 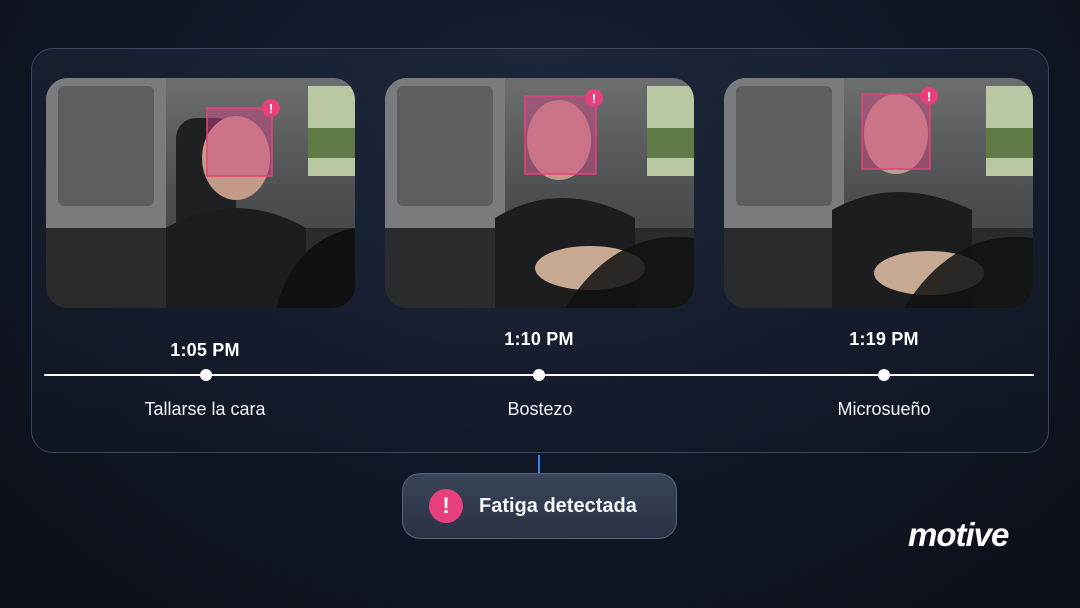 I want to click on event-time-1: 1:05 PM, so click(x=205, y=350).